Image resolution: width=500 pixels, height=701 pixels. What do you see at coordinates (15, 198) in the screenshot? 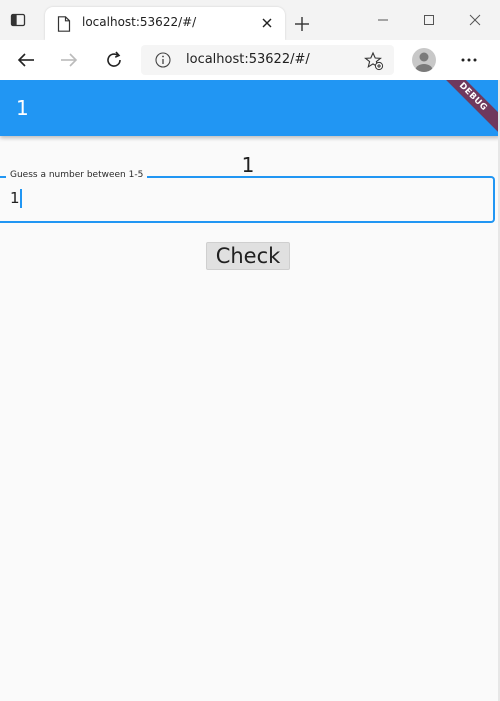
I see `guess-input-value: 1` at bounding box center [15, 198].